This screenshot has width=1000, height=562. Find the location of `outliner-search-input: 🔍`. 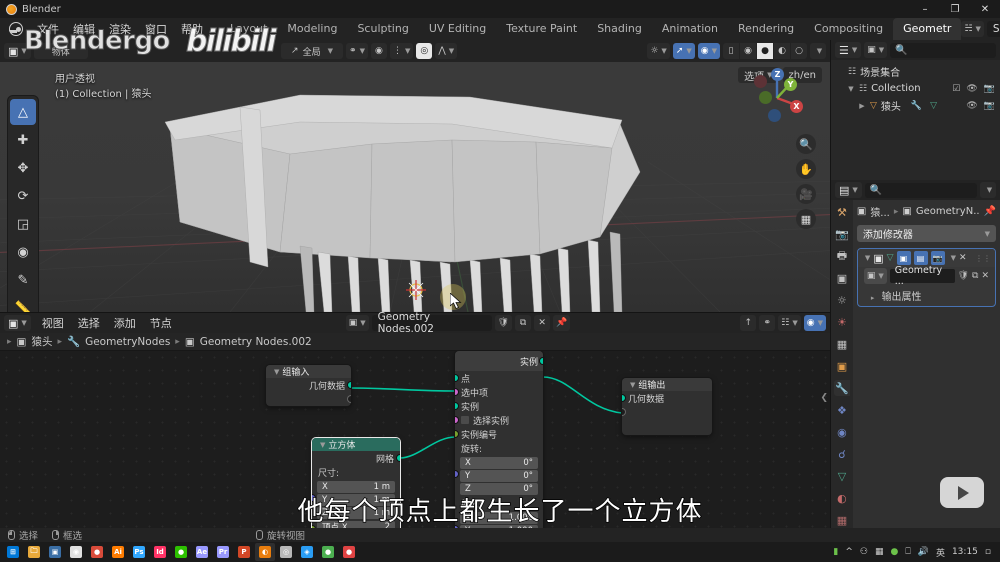

outliner-search-input: 🔍 is located at coordinates (943, 50).